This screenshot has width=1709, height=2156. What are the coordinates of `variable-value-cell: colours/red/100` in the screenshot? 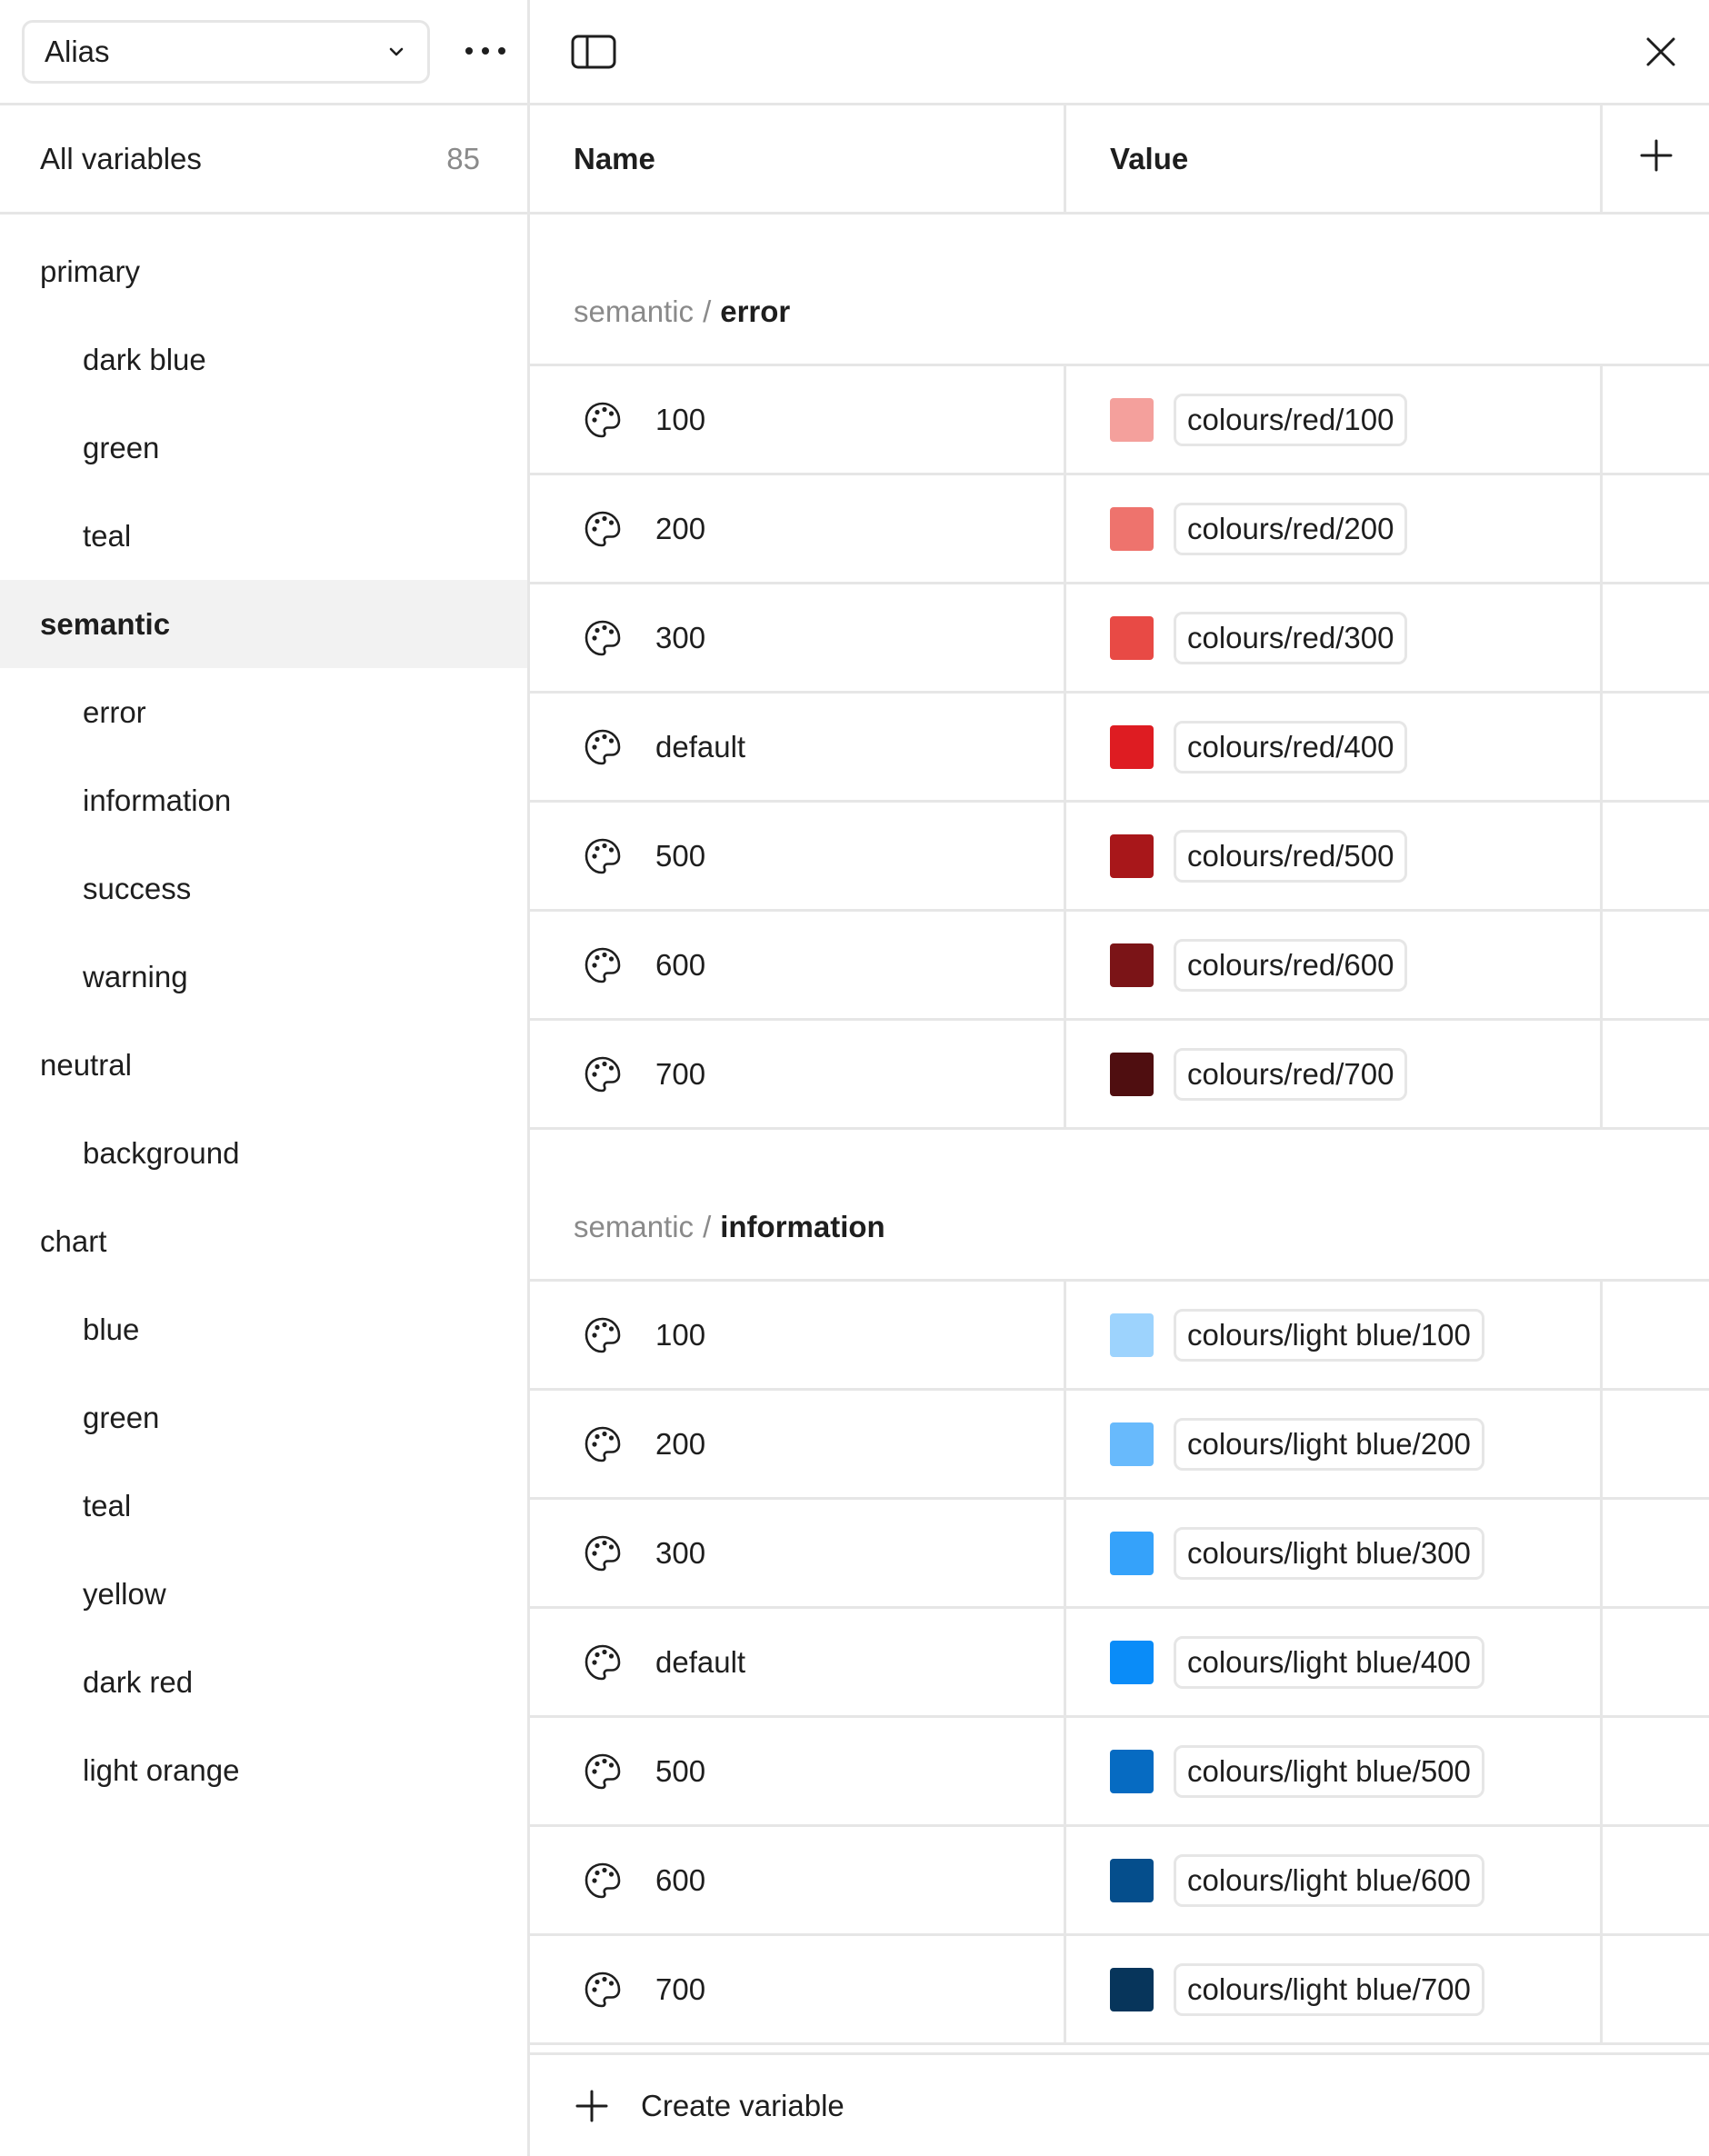 It's located at (1334, 419).